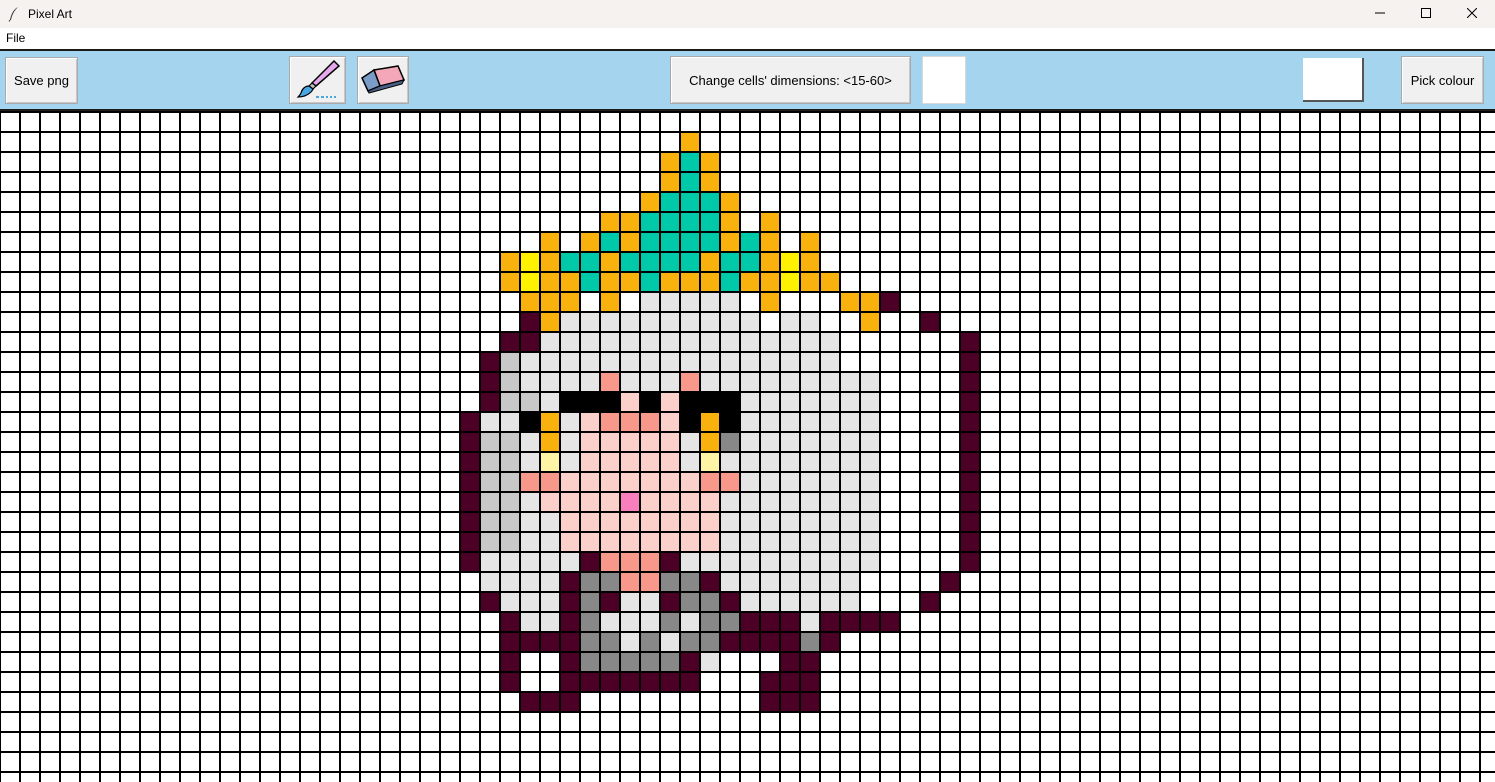 The width and height of the screenshot is (1495, 782). Describe the element at coordinates (1426, 14) in the screenshot. I see `maximize-button` at that location.